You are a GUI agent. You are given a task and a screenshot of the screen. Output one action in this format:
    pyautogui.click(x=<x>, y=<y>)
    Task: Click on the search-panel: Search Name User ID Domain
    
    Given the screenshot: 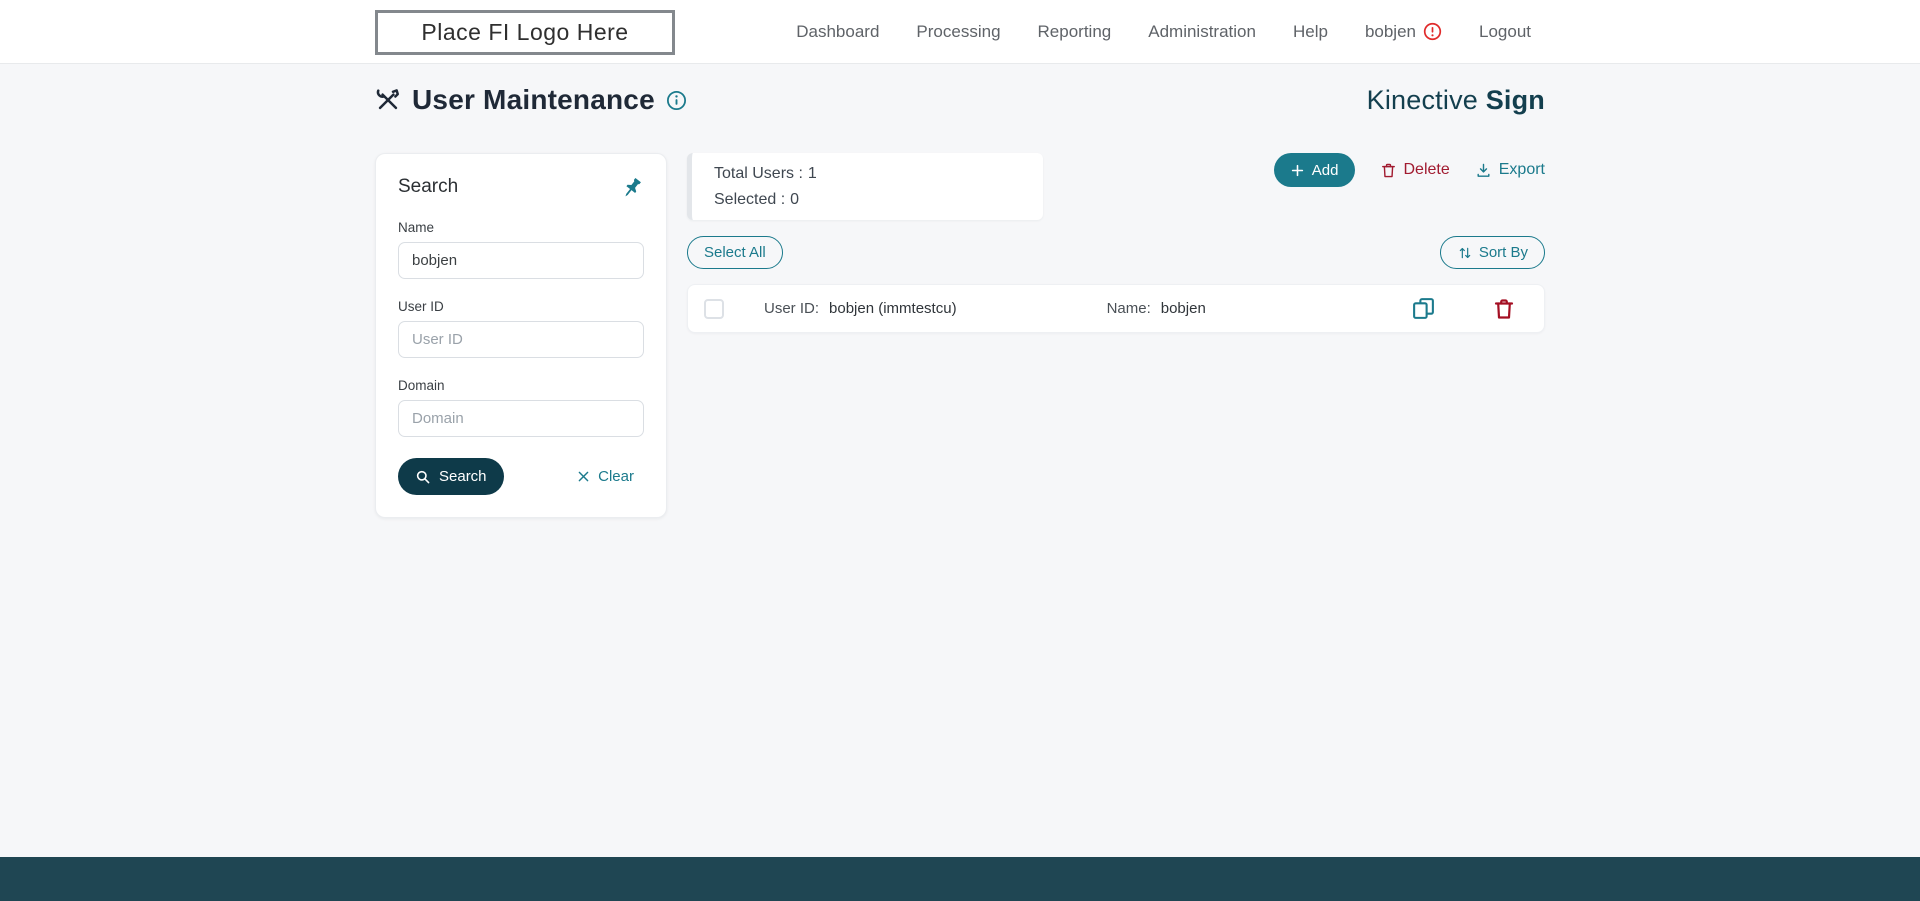 What is the action you would take?
    pyautogui.click(x=521, y=335)
    